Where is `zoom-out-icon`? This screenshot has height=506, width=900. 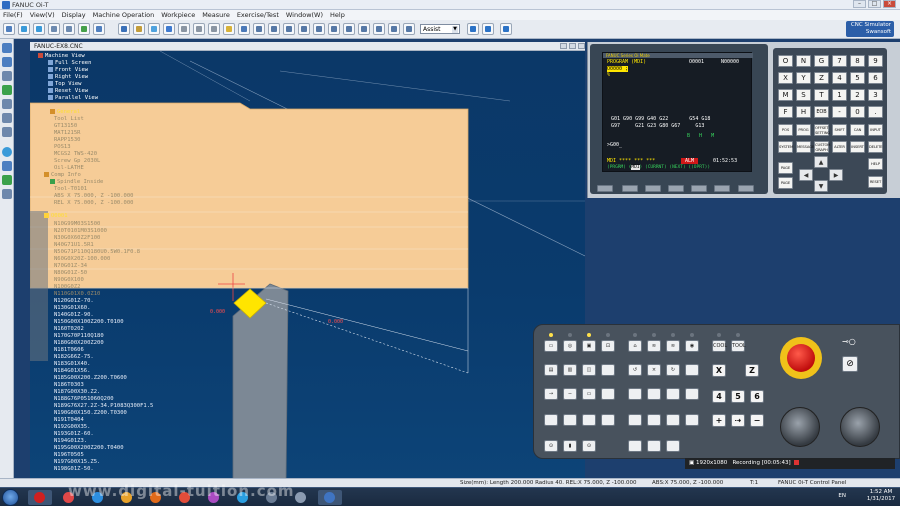
zoom-out-icon is located at coordinates (39, 29).